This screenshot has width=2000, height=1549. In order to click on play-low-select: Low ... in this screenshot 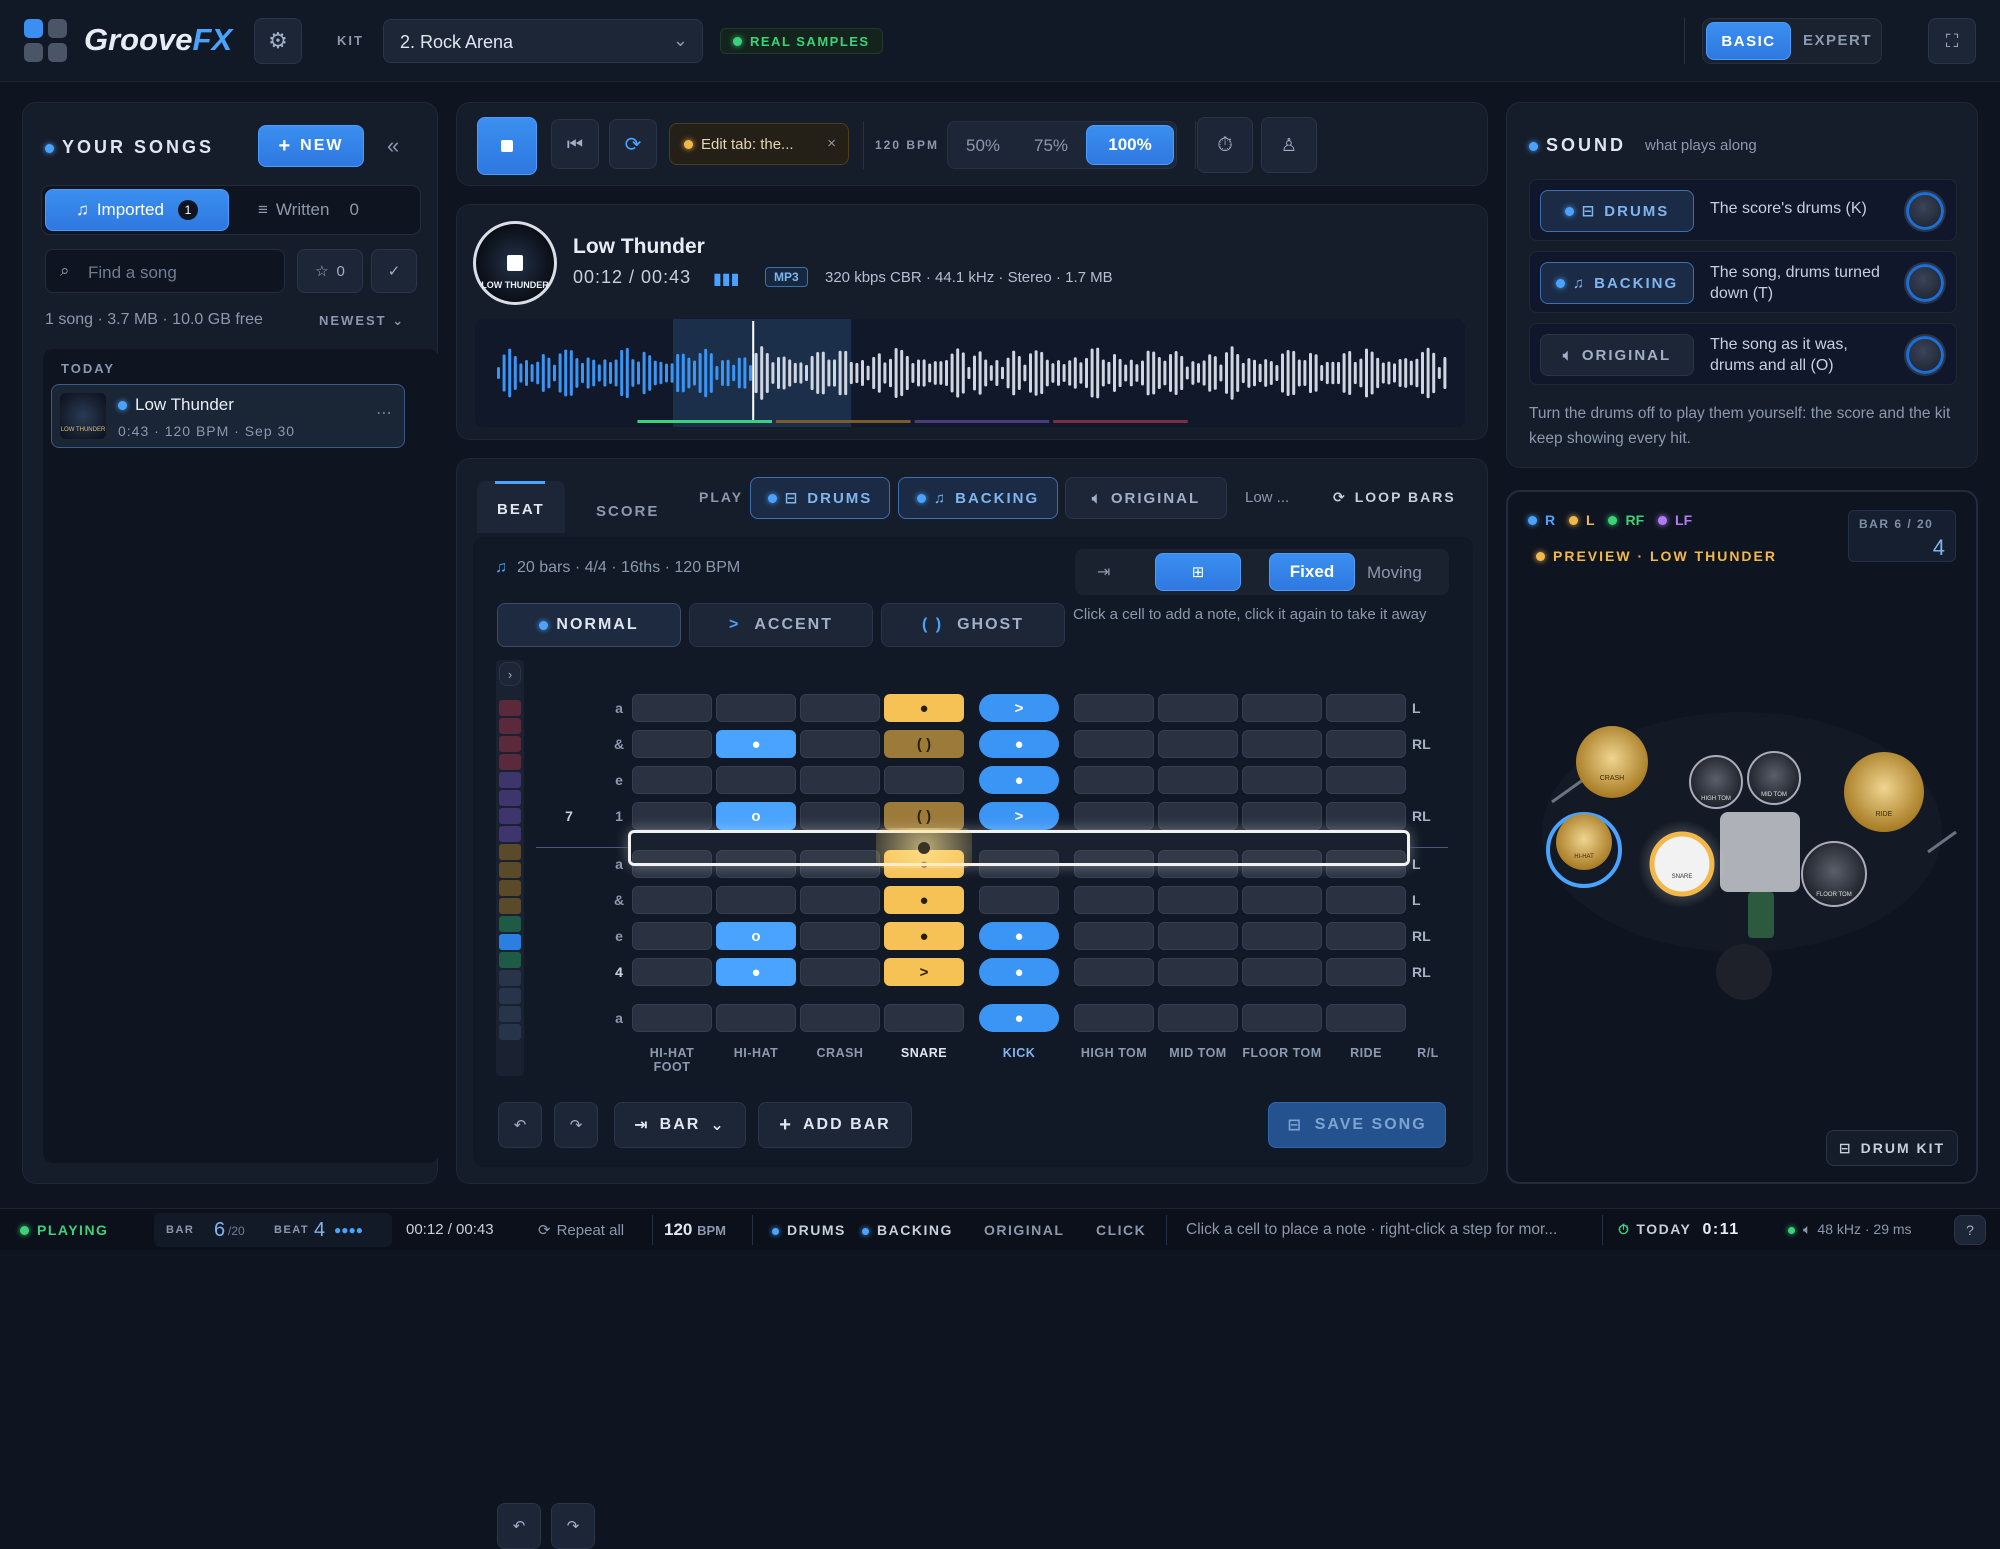, I will do `click(1267, 497)`.